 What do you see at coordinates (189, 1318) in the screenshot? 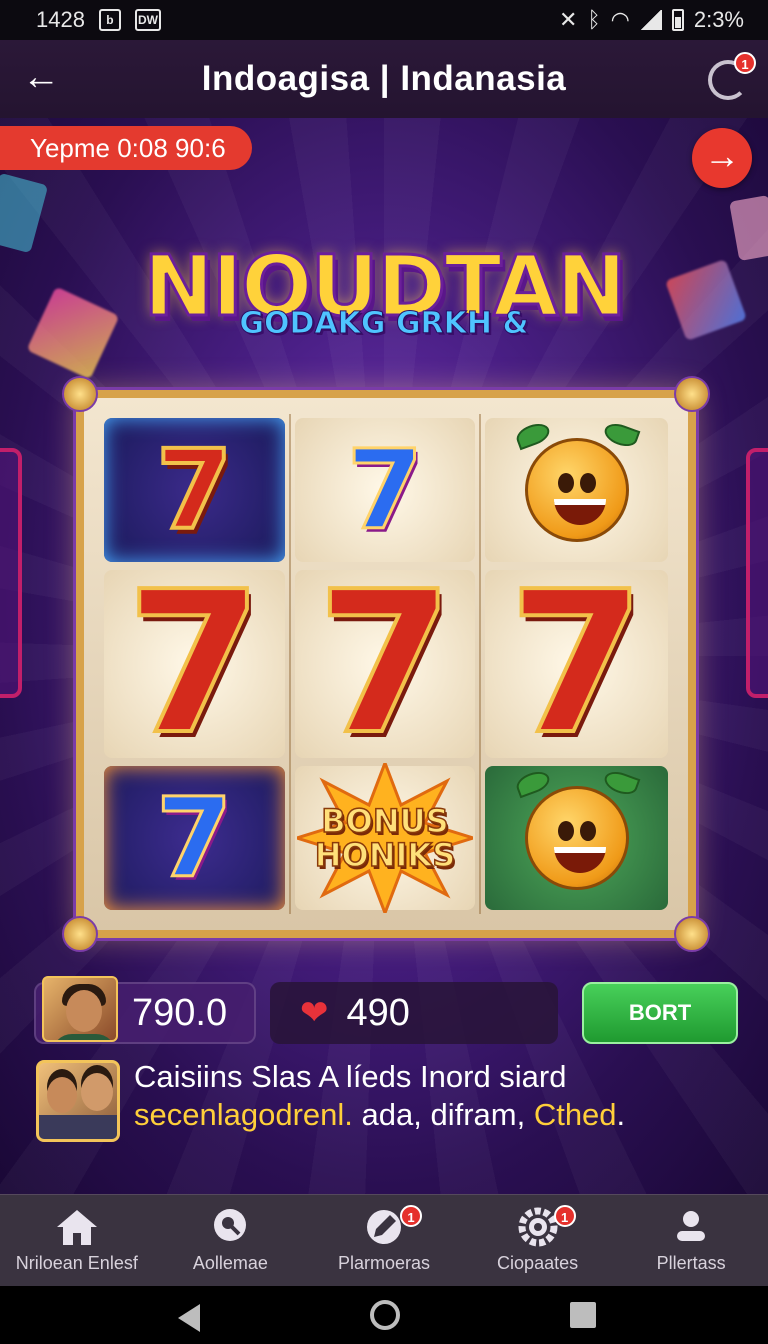
I see `system-back-icon` at bounding box center [189, 1318].